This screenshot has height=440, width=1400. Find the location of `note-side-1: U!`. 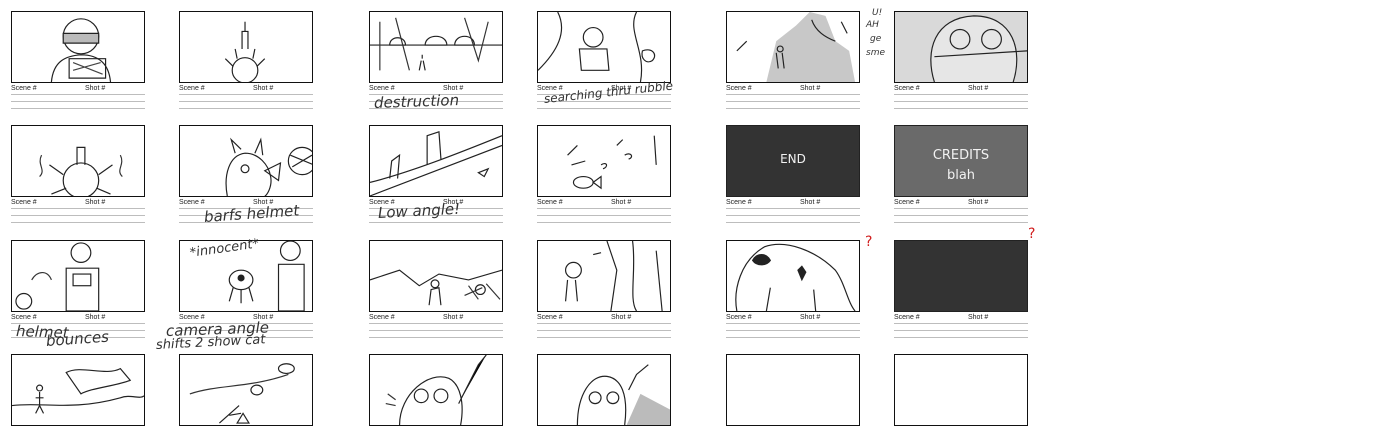

note-side-1: U! is located at coordinates (877, 13).